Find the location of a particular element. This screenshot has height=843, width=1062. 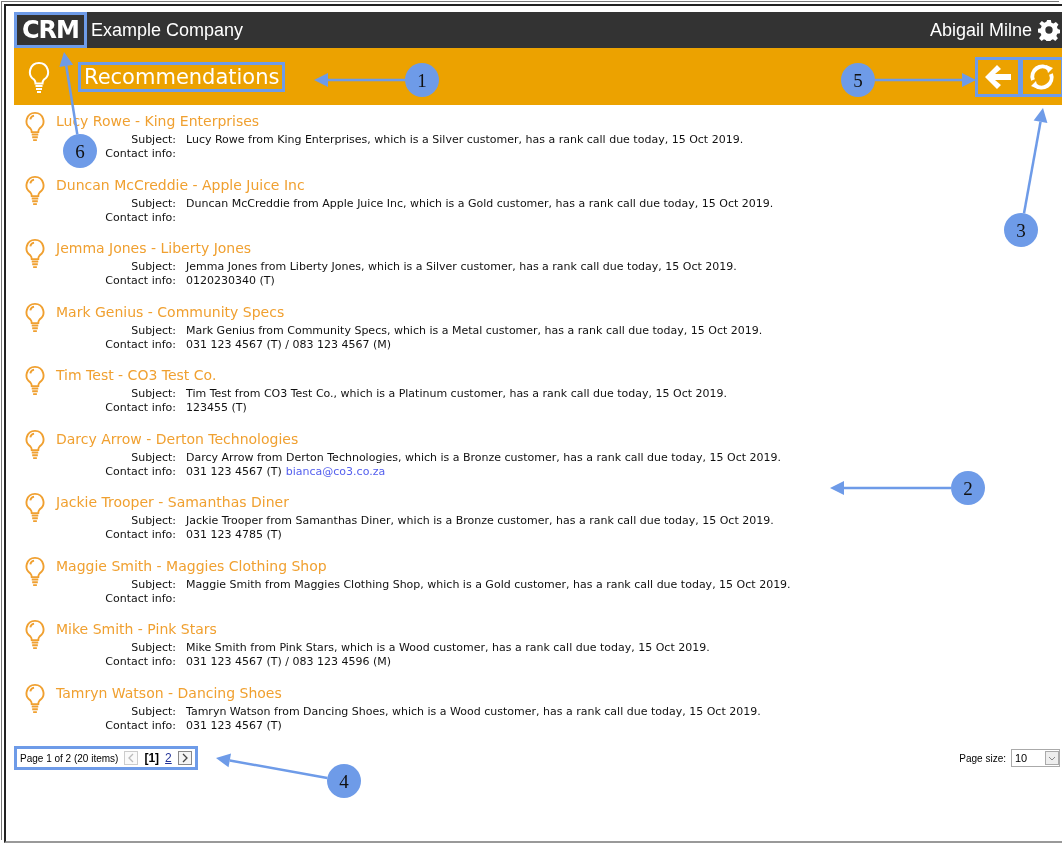

chevron-right-icon is located at coordinates (184, 758).